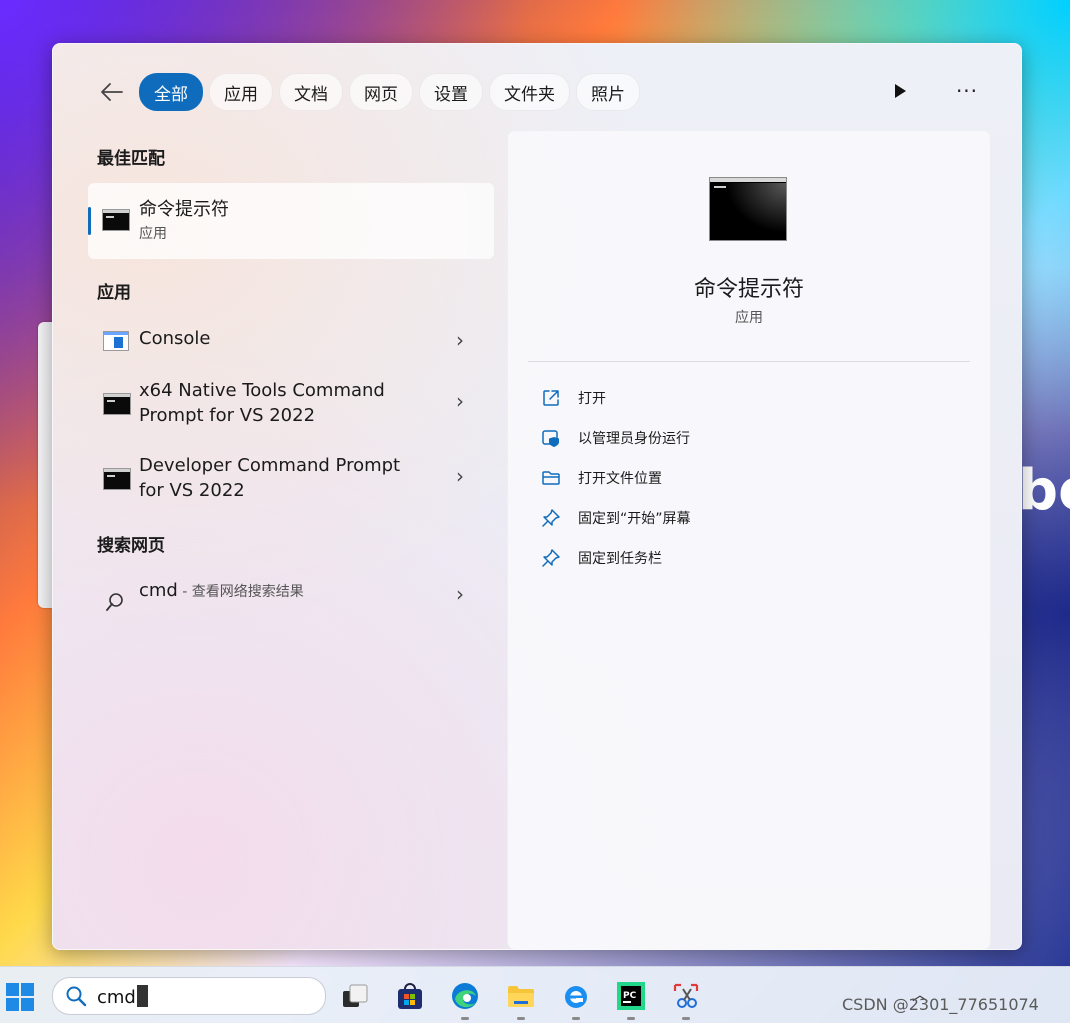 This screenshot has width=1070, height=1023. Describe the element at coordinates (241, 92) in the screenshot. I see `tab-apps: 应用` at that location.